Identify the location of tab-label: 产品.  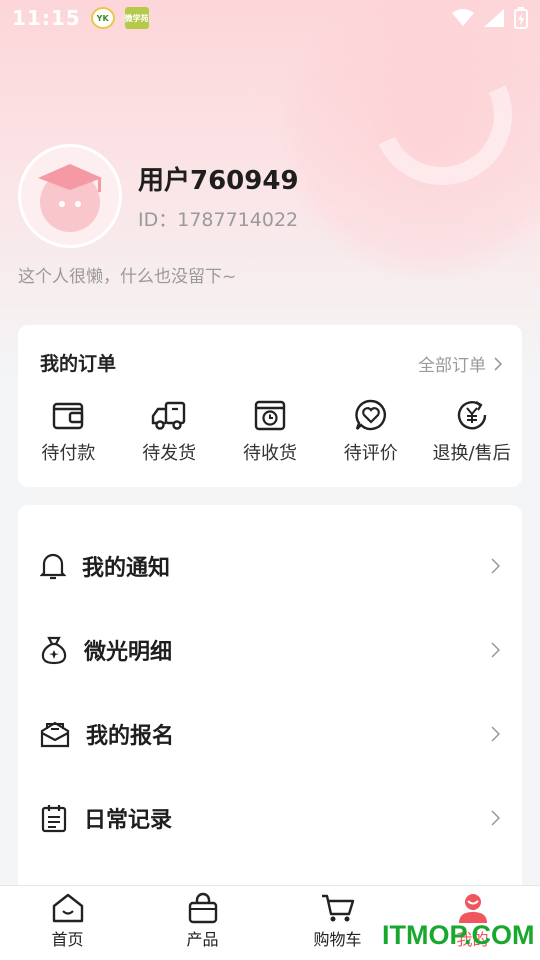
(202, 939).